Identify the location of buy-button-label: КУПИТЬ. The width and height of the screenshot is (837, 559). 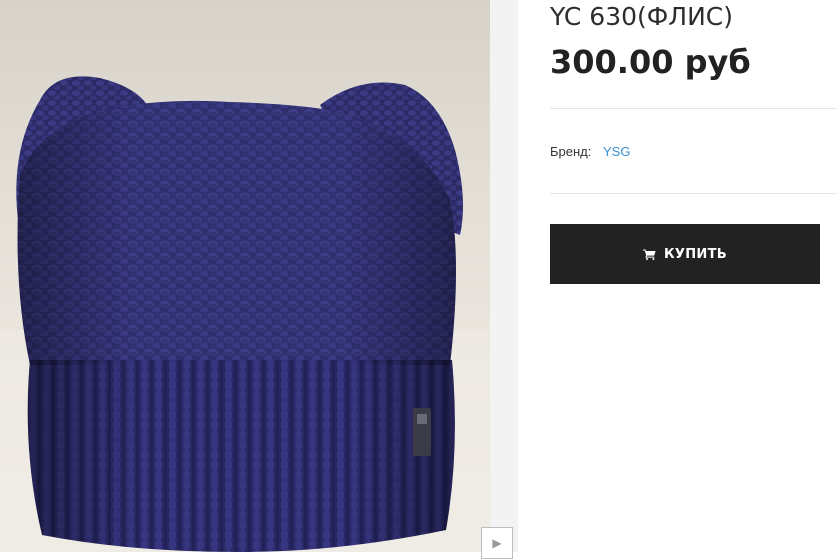
(695, 254).